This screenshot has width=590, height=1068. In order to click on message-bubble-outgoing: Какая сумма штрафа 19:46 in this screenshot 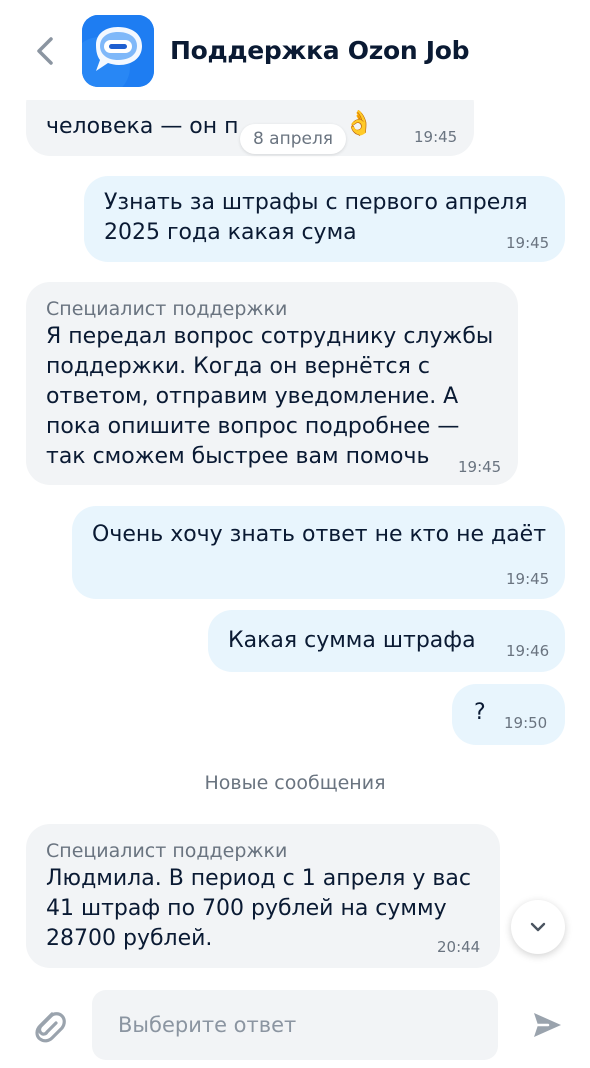, I will do `click(386, 641)`.